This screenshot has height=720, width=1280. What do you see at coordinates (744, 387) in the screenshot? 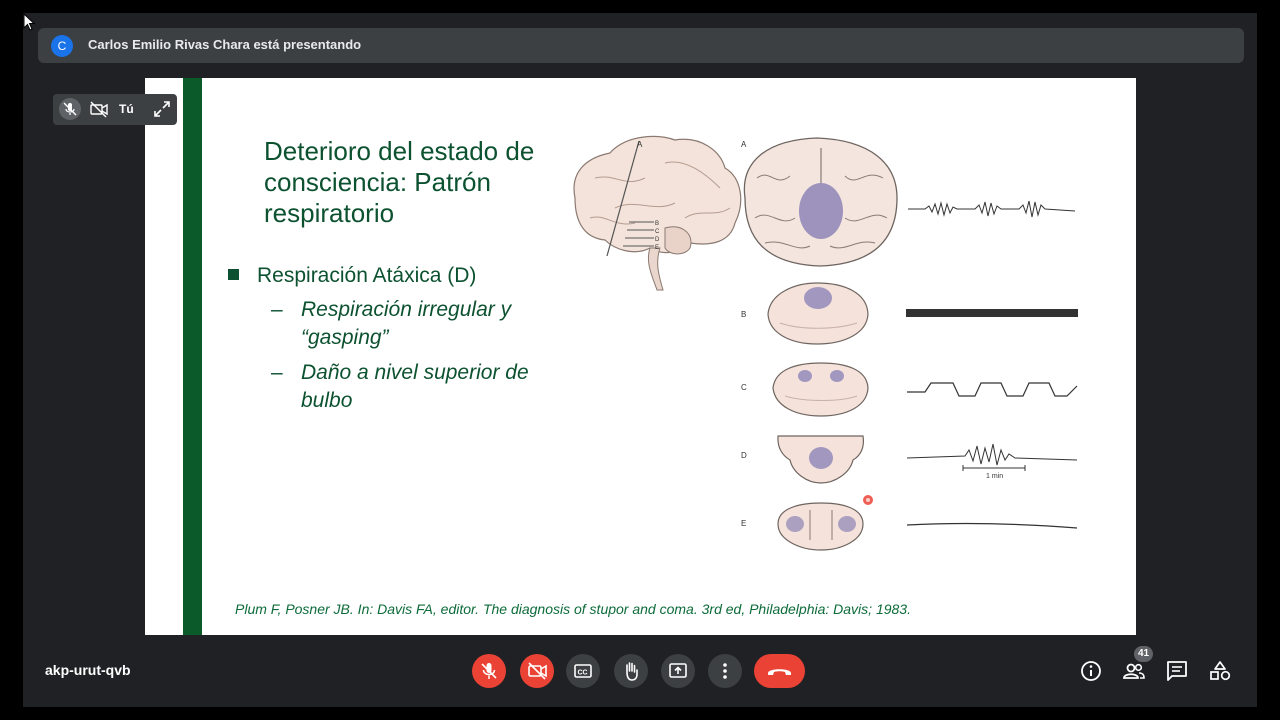
I see `figure-row-label: C` at bounding box center [744, 387].